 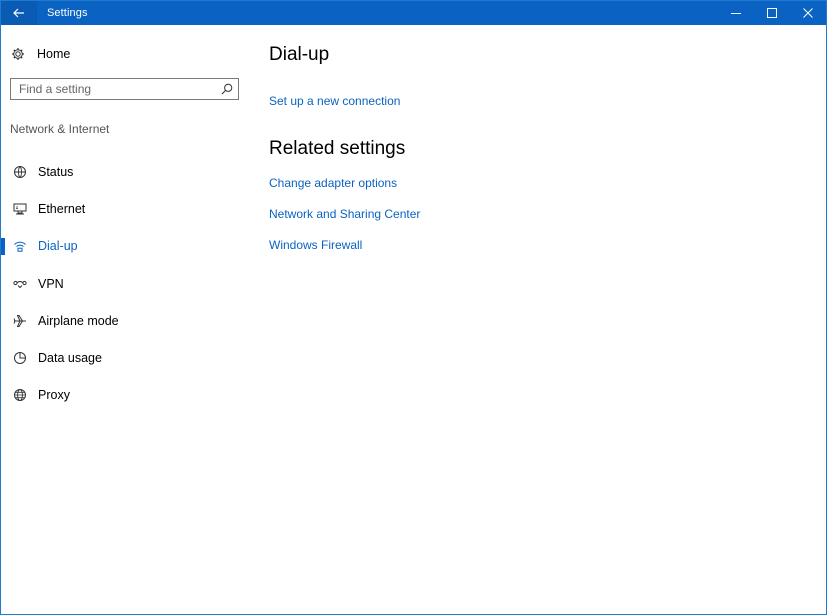 What do you see at coordinates (20, 321) in the screenshot?
I see `airplane-icon` at bounding box center [20, 321].